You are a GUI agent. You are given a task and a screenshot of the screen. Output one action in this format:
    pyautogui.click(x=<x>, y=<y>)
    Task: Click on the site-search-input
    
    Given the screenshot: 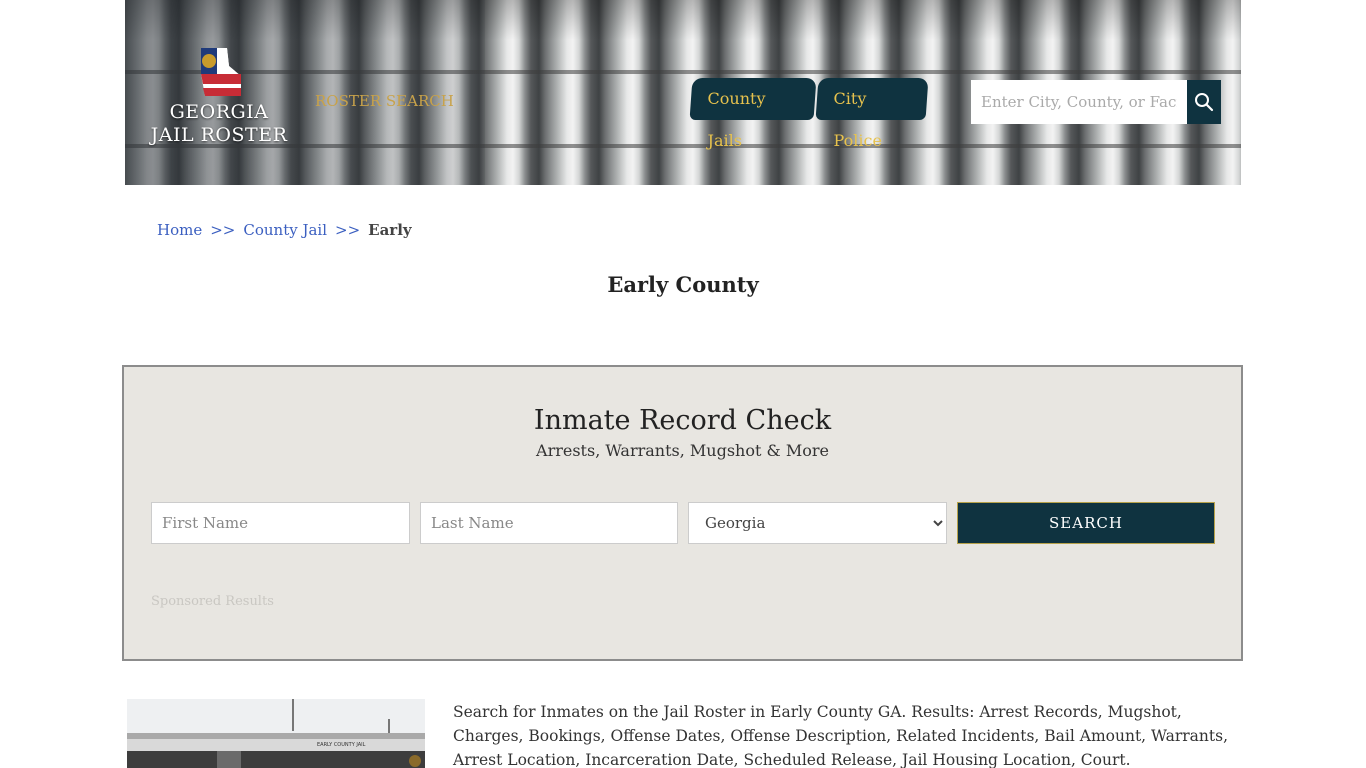 What is the action you would take?
    pyautogui.click(x=1079, y=102)
    